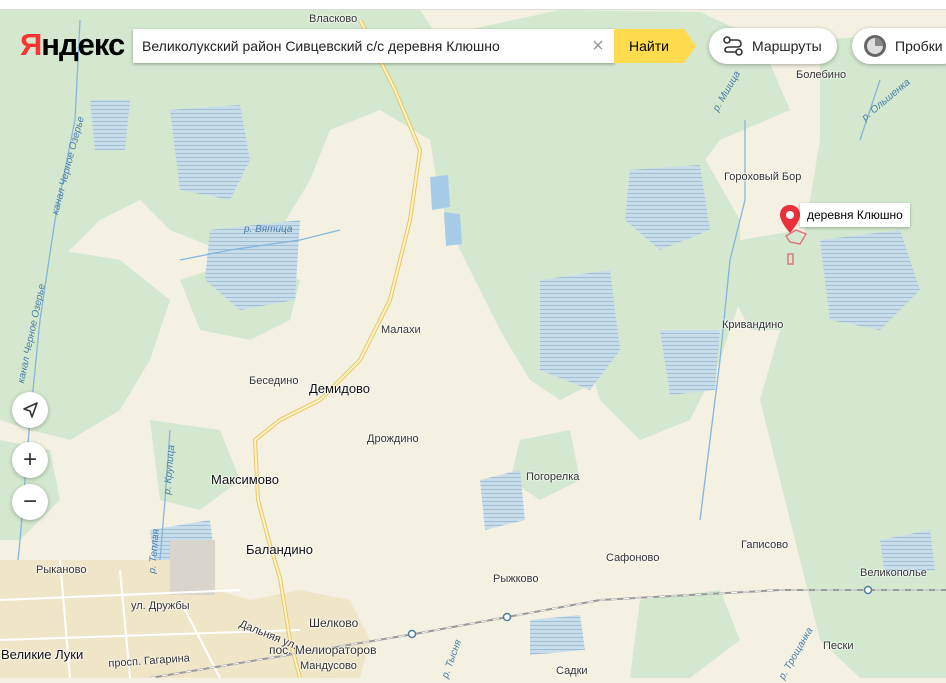 Image resolution: width=946 pixels, height=683 pixels. Describe the element at coordinates (855, 215) in the screenshot. I see `marker-label: деревня Клюшно` at that location.